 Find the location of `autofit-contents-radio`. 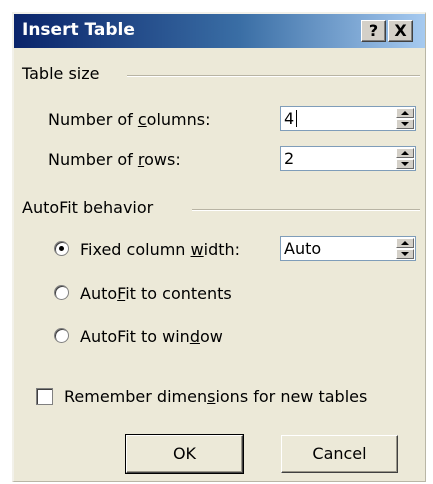

autofit-contents-radio is located at coordinates (61, 292).